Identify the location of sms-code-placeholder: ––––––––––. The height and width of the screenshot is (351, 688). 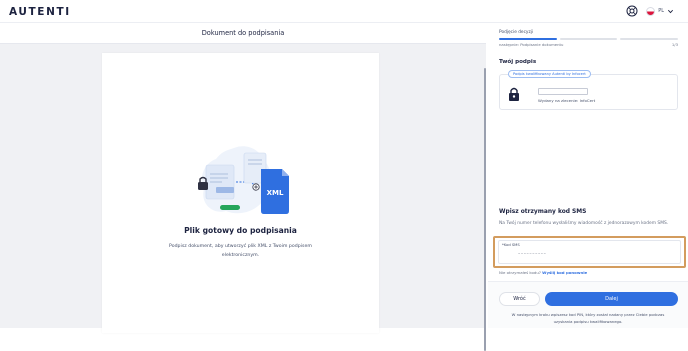
(532, 254).